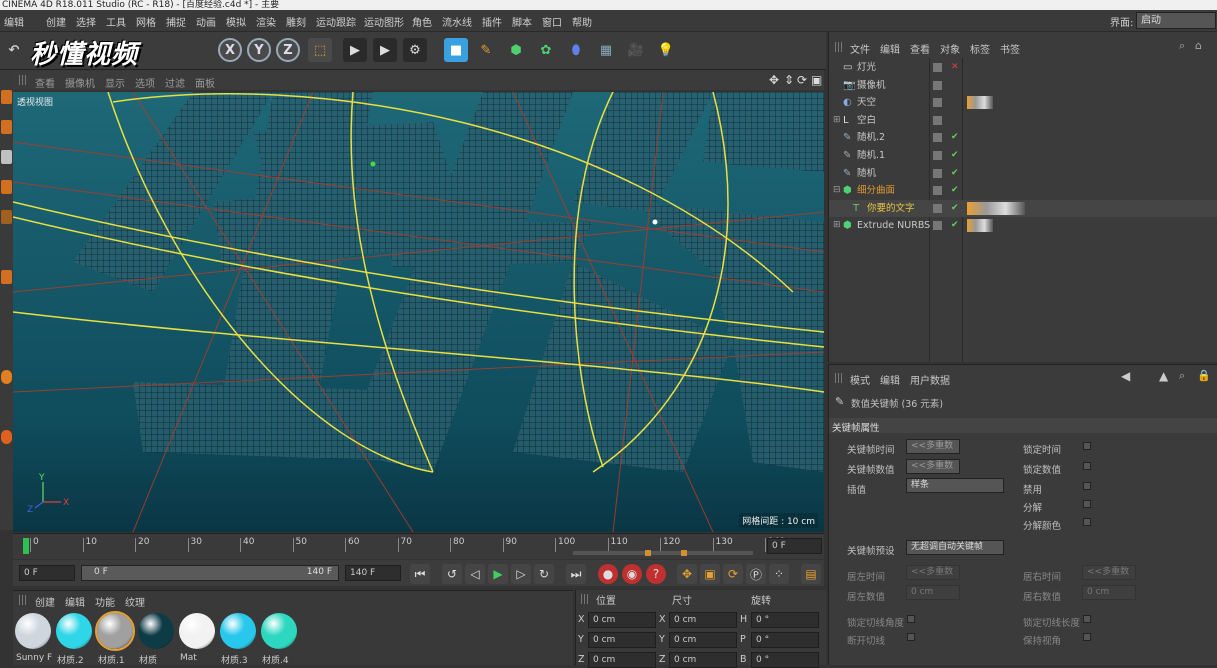 This screenshot has height=668, width=1217. Describe the element at coordinates (1023, 155) in the screenshot. I see `object-row: ✎ 随机.1 ✔` at that location.